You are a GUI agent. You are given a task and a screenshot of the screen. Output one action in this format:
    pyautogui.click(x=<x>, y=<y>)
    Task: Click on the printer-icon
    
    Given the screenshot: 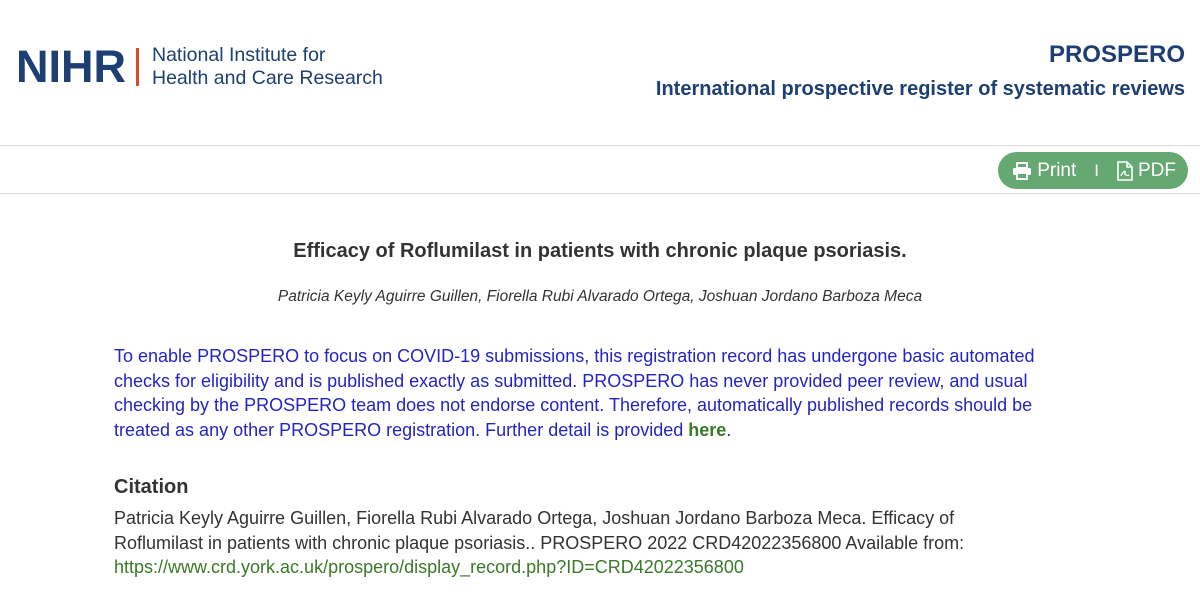 What is the action you would take?
    pyautogui.click(x=1022, y=170)
    